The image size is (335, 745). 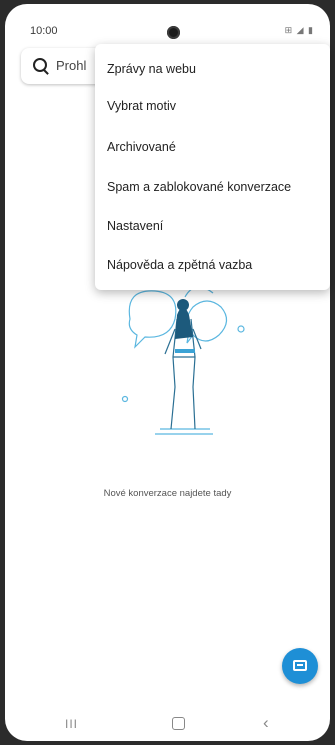 What do you see at coordinates (71, 724) in the screenshot?
I see `recent-apps-button: III` at bounding box center [71, 724].